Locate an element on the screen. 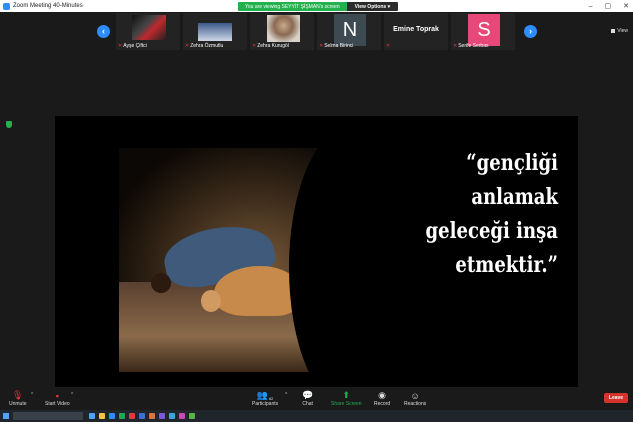 This screenshot has height=422, width=633. view-grid-icon is located at coordinates (613, 31).